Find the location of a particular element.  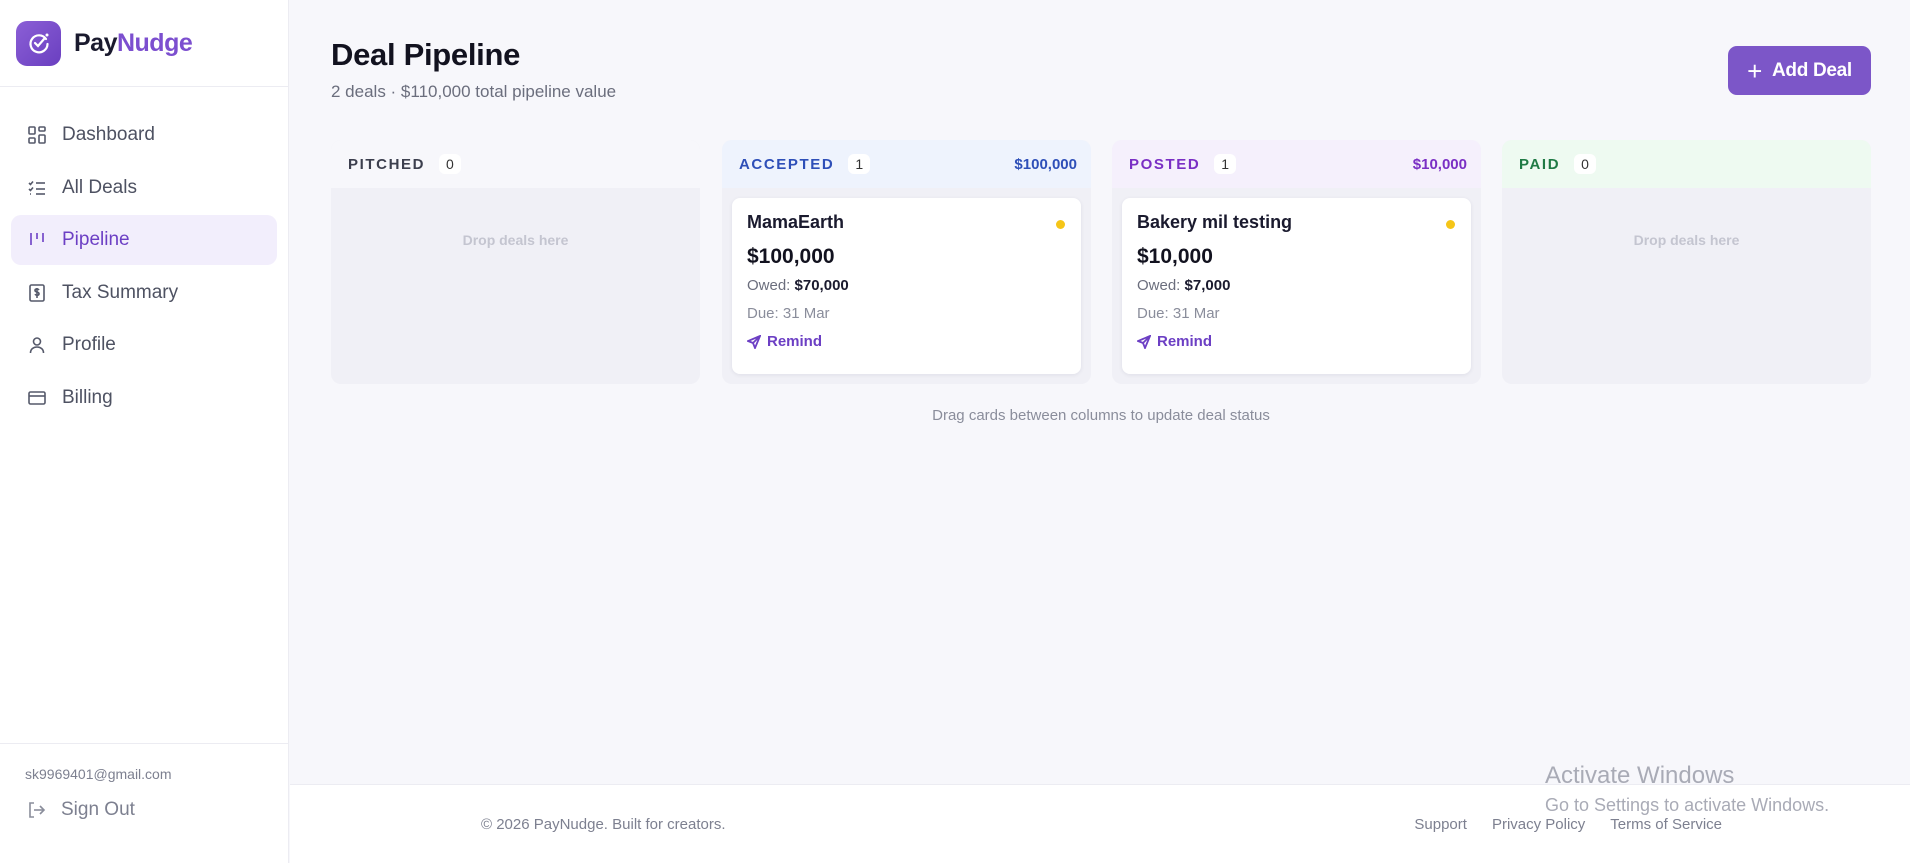

sidebar-item-all-deals: All Deals is located at coordinates (144, 188).